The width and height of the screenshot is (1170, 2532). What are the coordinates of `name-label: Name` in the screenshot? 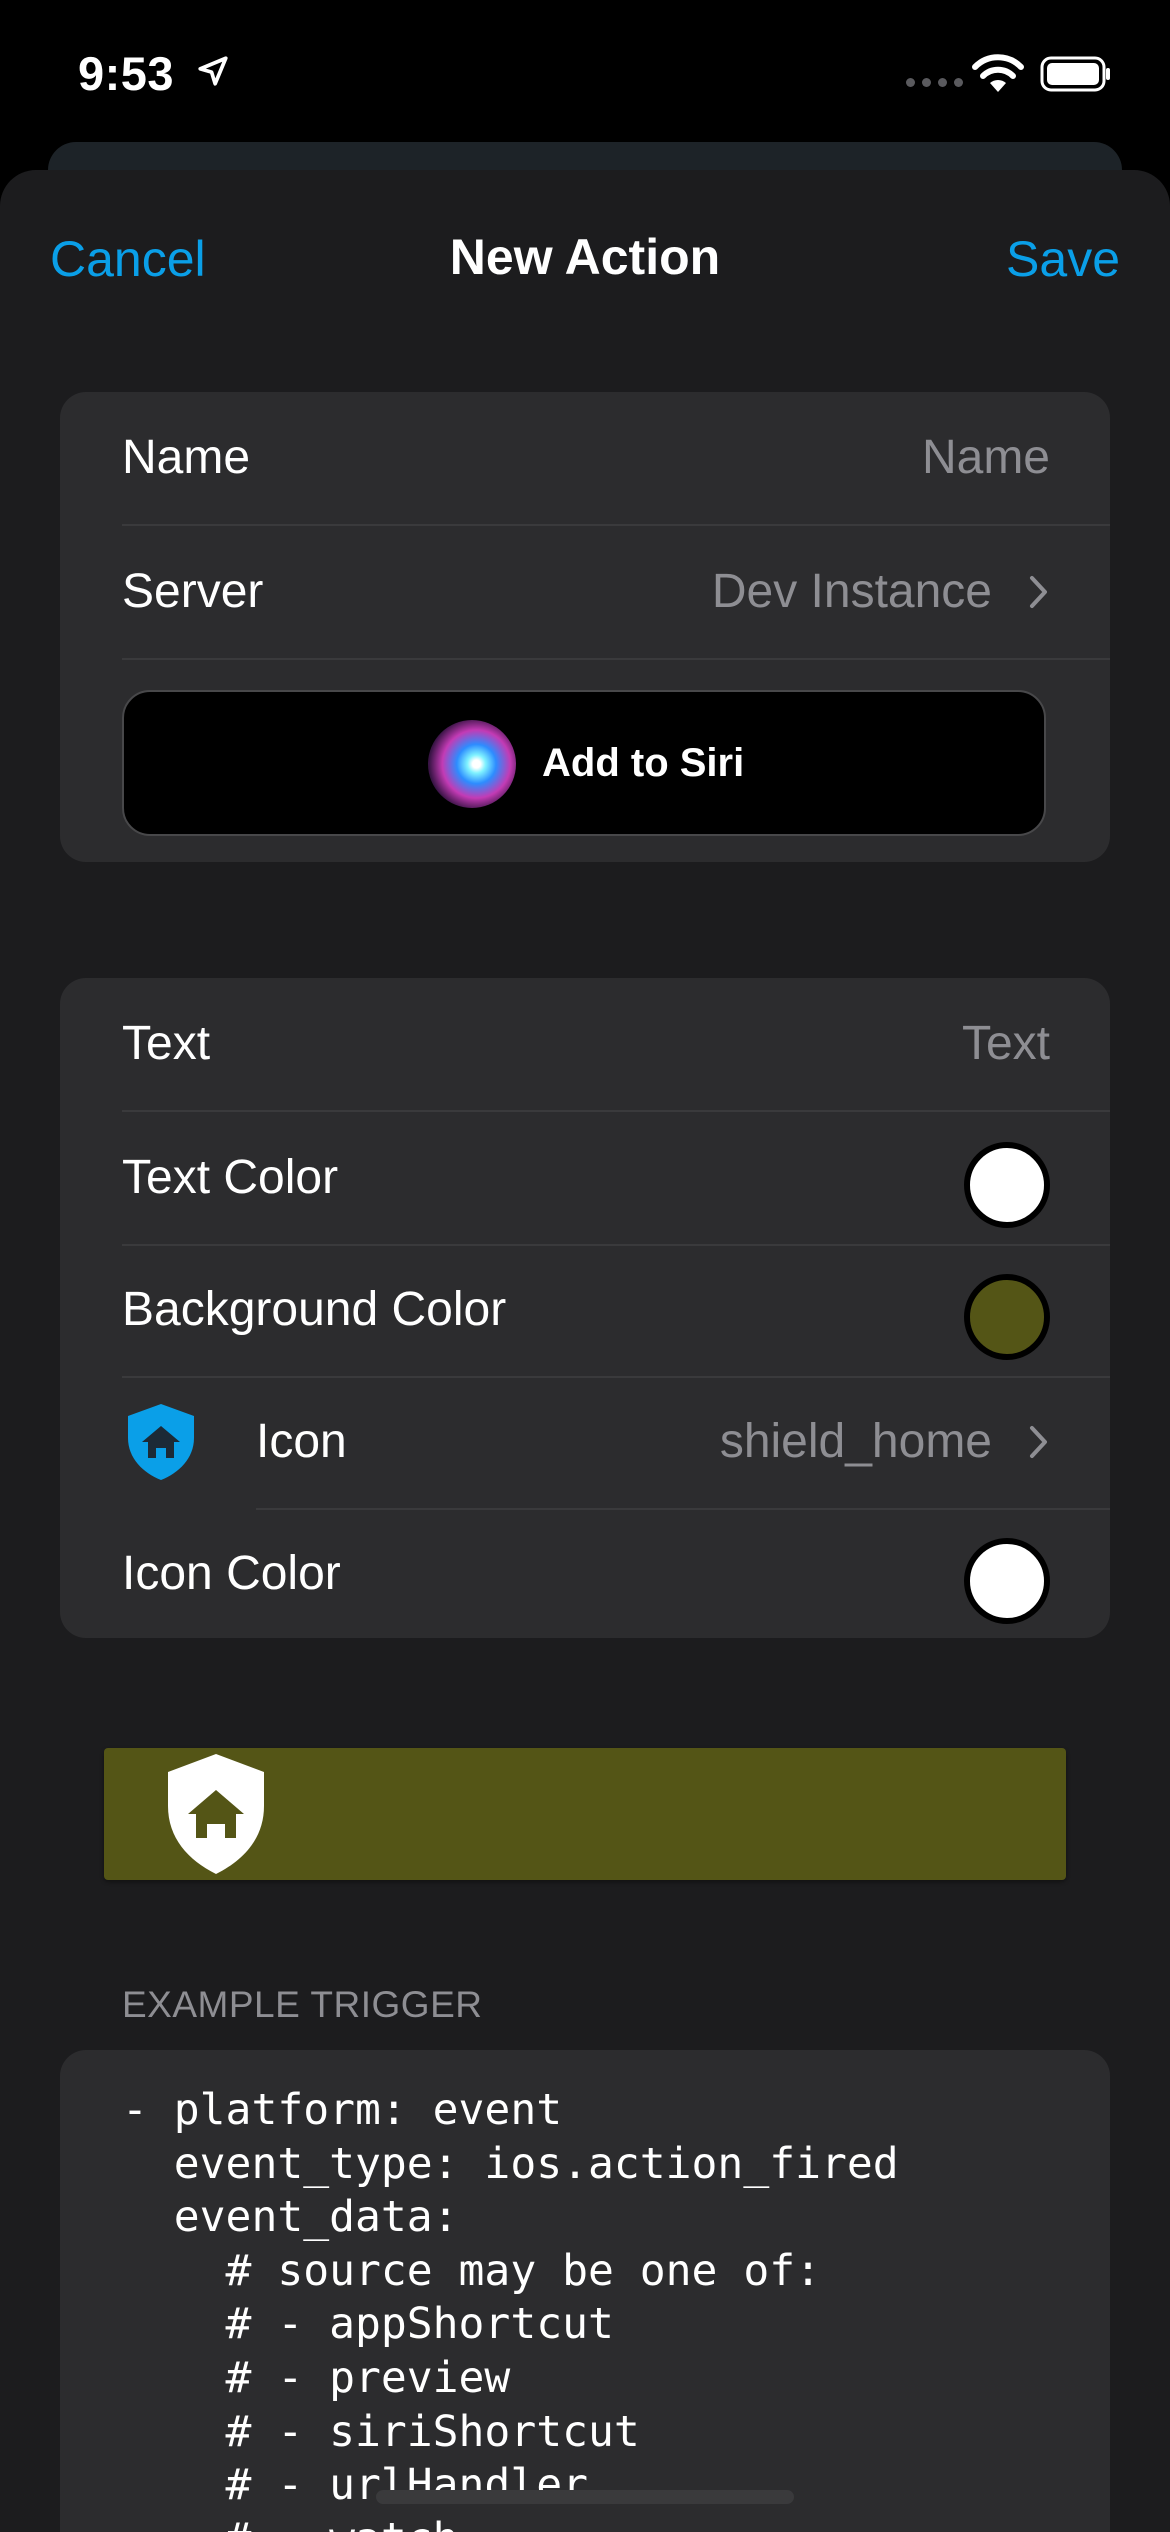 It's located at (186, 457).